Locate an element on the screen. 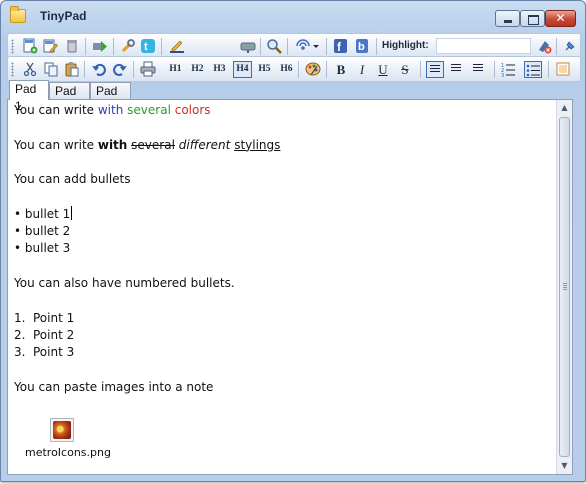 The width and height of the screenshot is (586, 484). images-intro-line: You can paste images into a note is located at coordinates (114, 386).